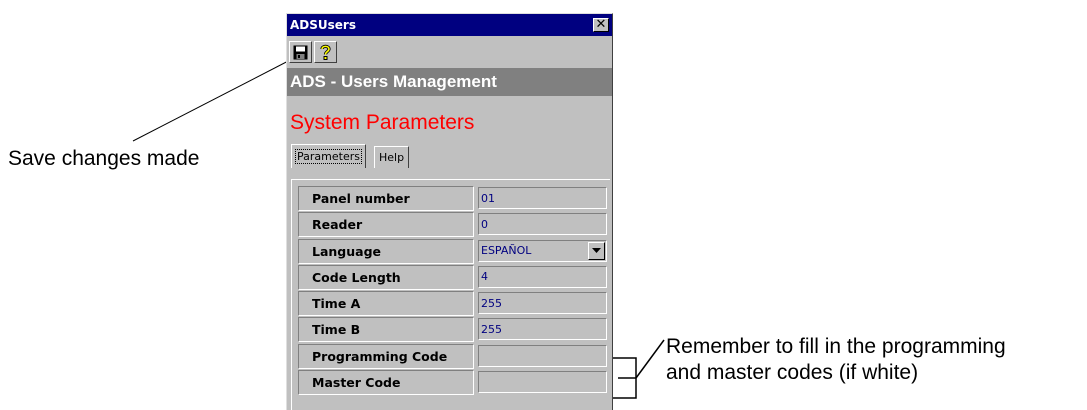  I want to click on save-button, so click(300, 52).